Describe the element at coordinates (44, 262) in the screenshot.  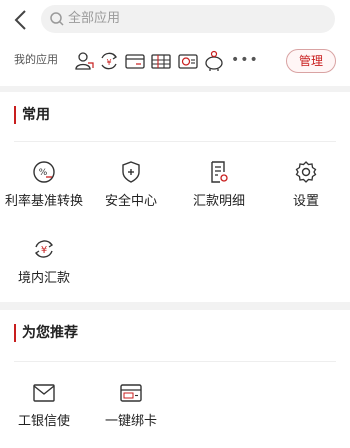
I see `domestic-remittance-tile: ¥ 境内汇款` at that location.